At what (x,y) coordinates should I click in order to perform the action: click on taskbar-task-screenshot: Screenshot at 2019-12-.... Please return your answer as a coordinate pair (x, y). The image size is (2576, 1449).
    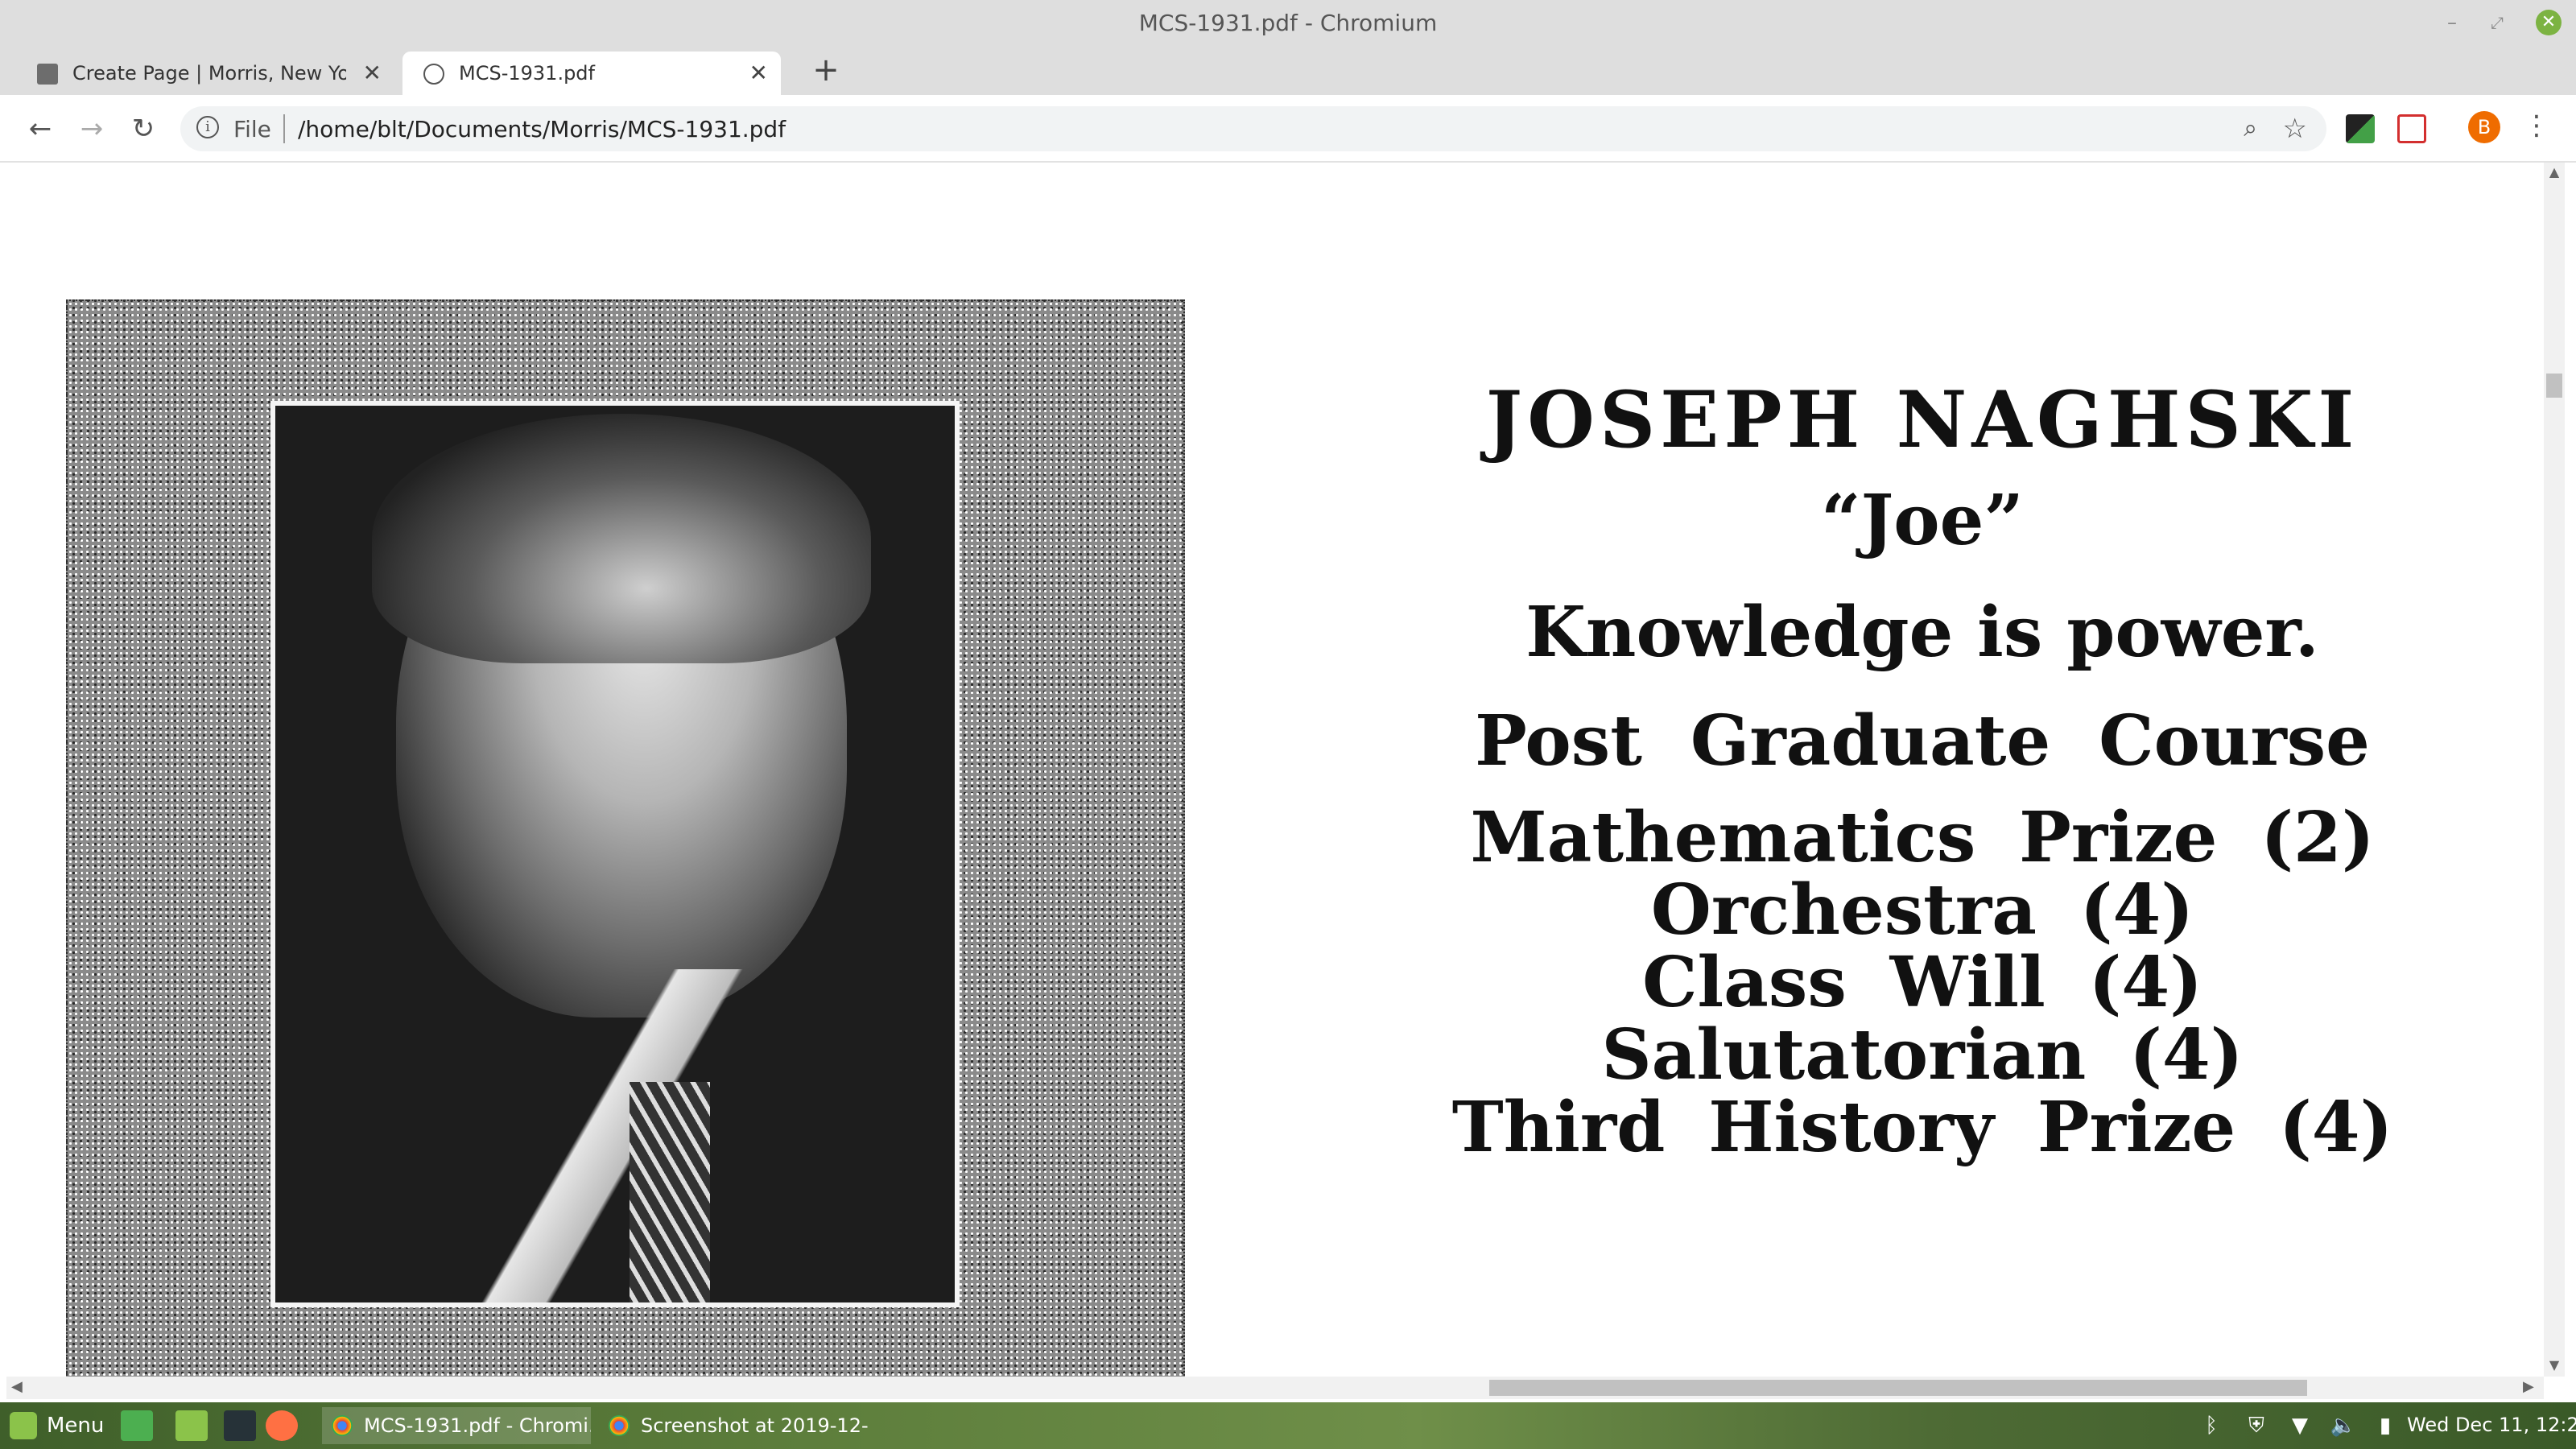
    Looking at the image, I should click on (733, 1425).